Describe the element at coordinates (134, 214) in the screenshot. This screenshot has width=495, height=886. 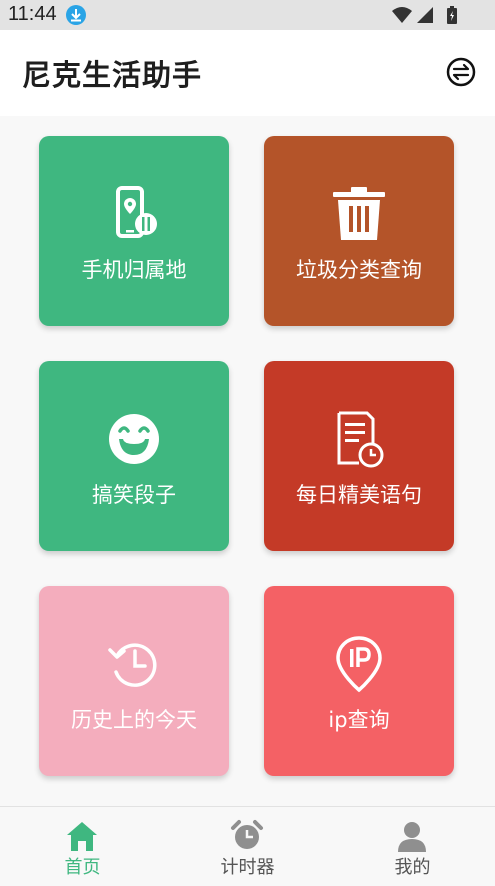
I see `phone-location-icon` at that location.